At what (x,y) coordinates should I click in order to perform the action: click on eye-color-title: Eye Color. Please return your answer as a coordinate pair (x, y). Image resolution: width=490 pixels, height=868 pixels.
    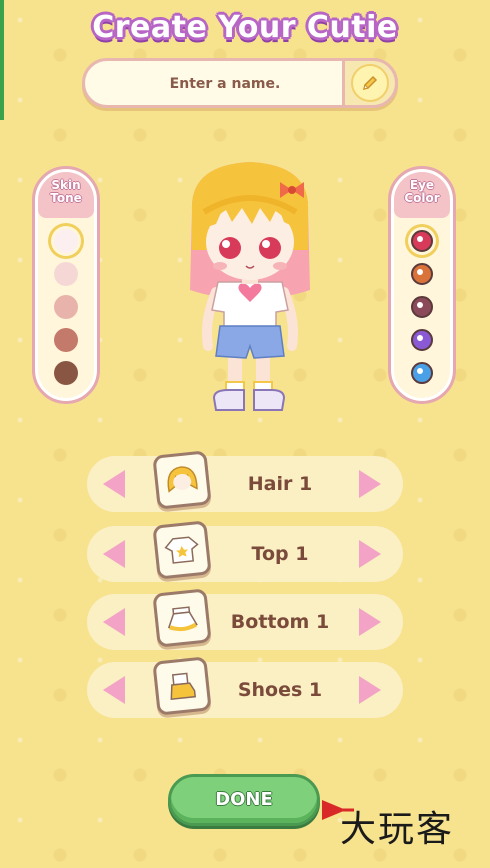
    Looking at the image, I should click on (422, 192).